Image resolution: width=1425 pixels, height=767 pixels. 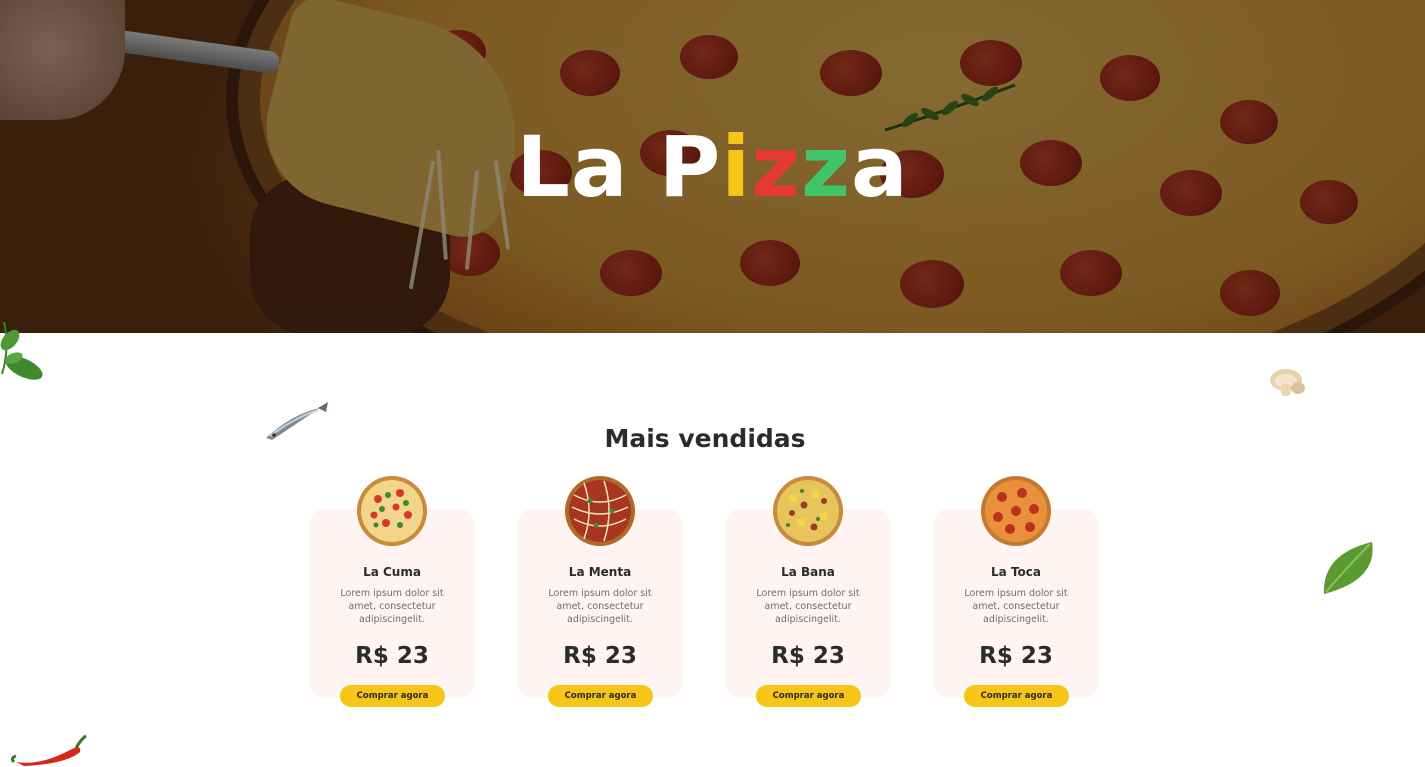 What do you see at coordinates (705, 438) in the screenshot?
I see `section-title: Mais vendidas` at bounding box center [705, 438].